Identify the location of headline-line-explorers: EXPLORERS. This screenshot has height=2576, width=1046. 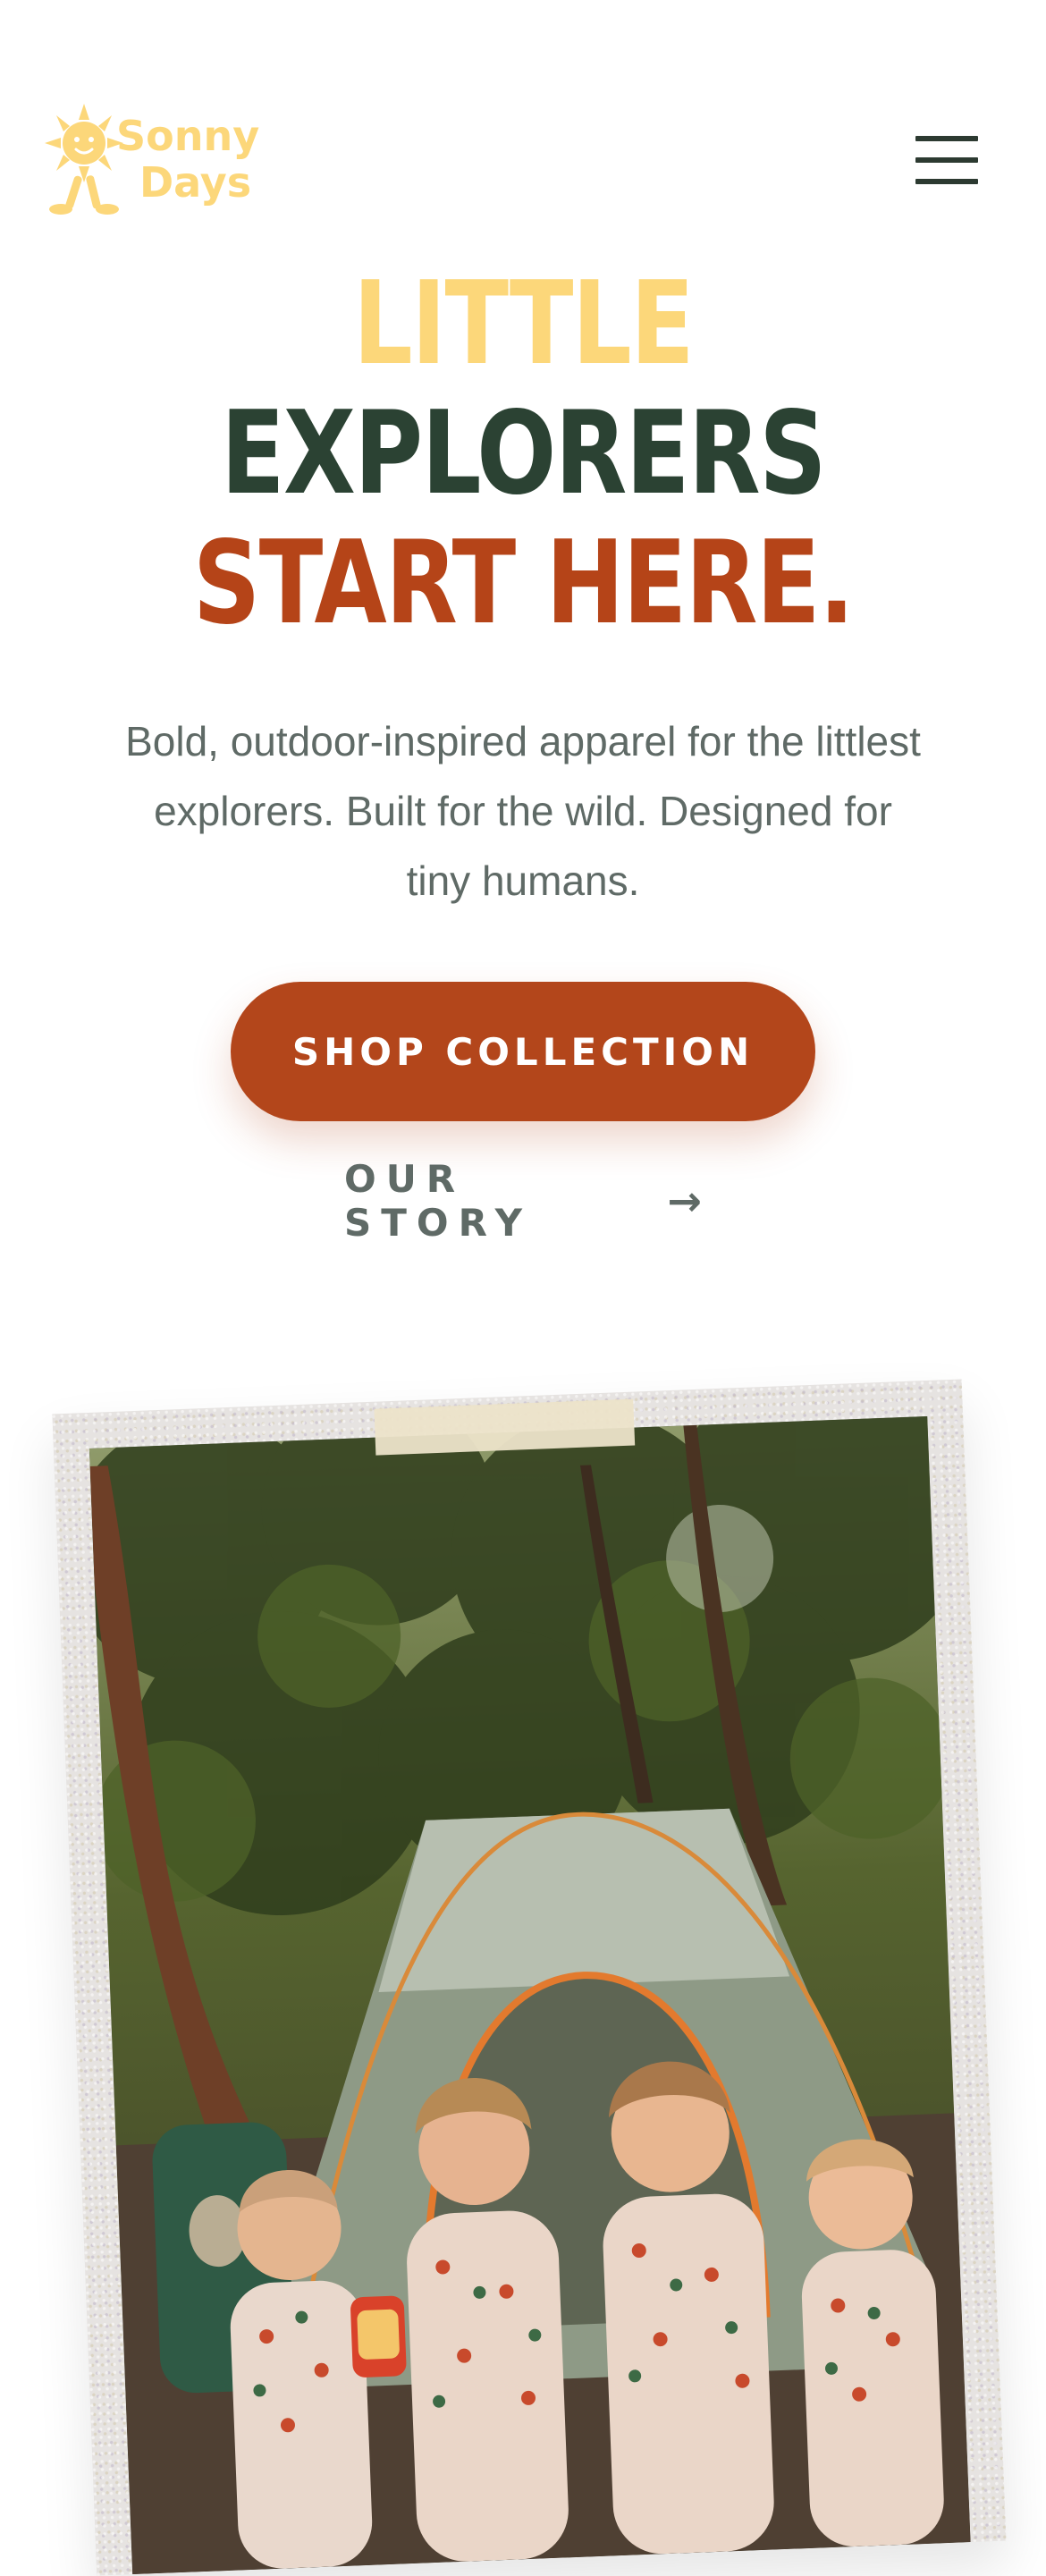
(524, 453).